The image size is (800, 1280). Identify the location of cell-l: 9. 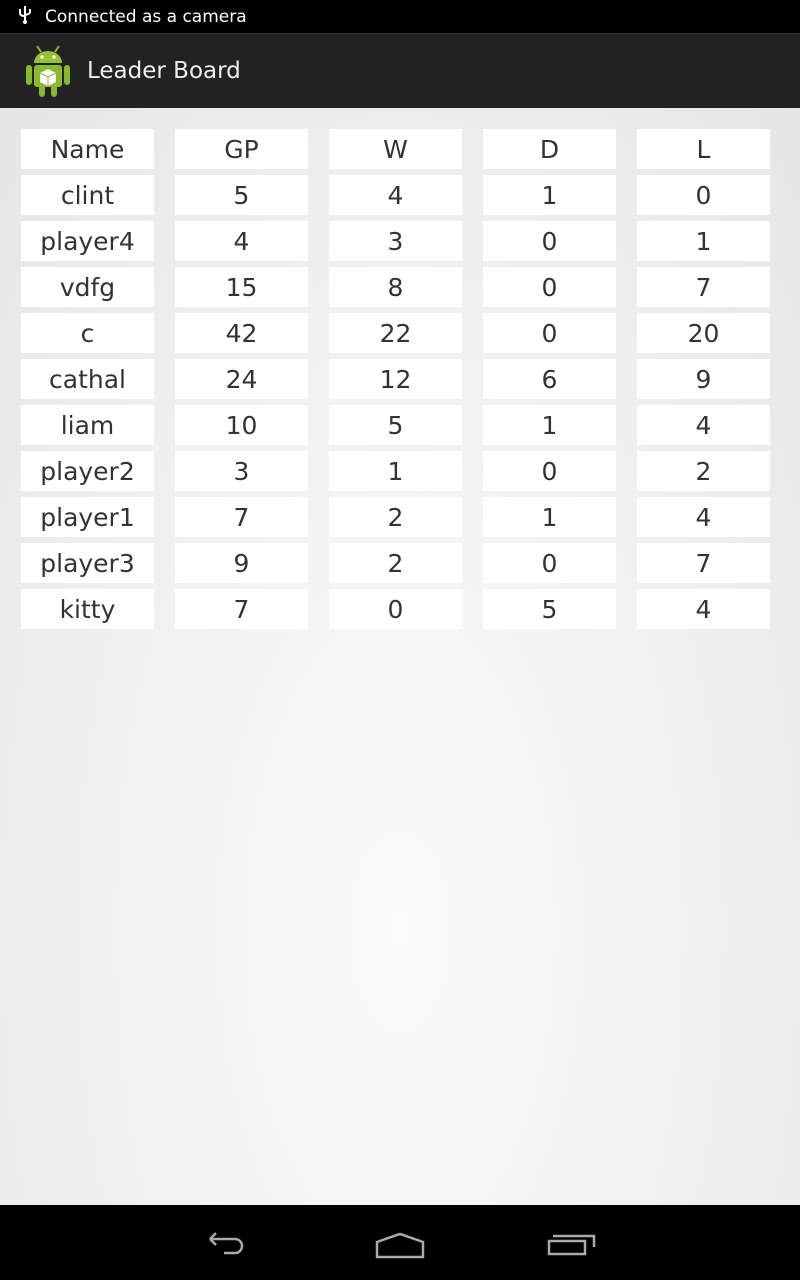
(703, 379).